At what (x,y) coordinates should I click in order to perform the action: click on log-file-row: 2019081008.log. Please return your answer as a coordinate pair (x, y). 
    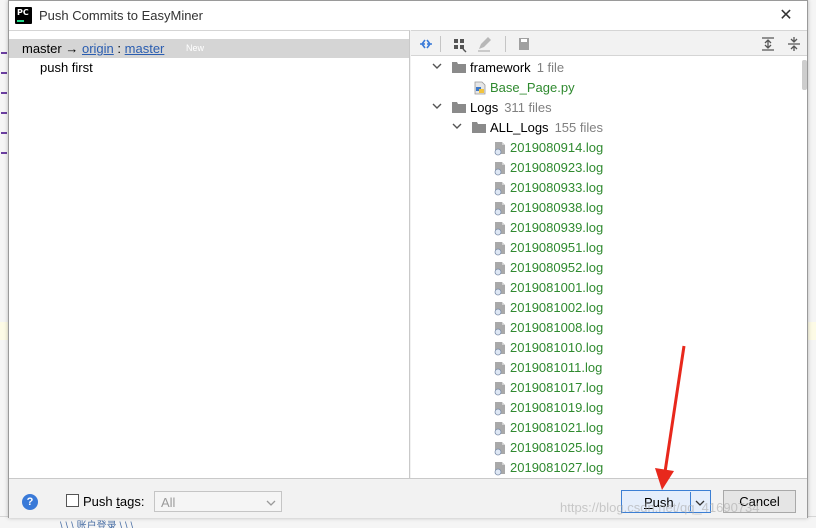
    Looking at the image, I should click on (601, 328).